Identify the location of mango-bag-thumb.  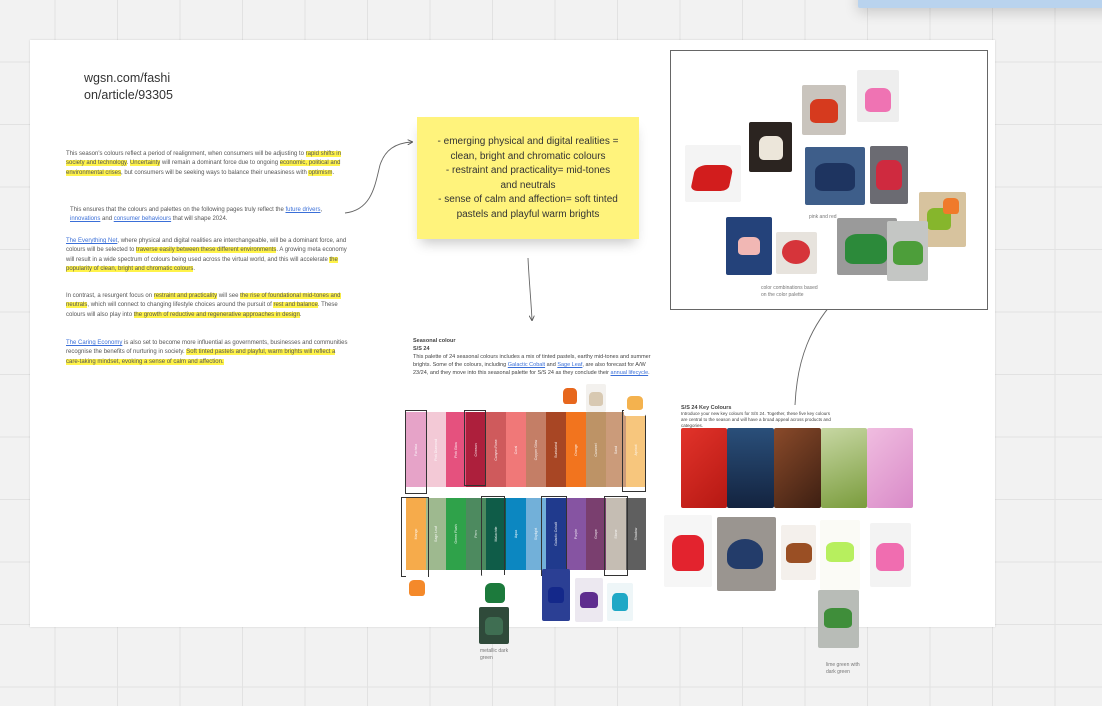
(417, 586).